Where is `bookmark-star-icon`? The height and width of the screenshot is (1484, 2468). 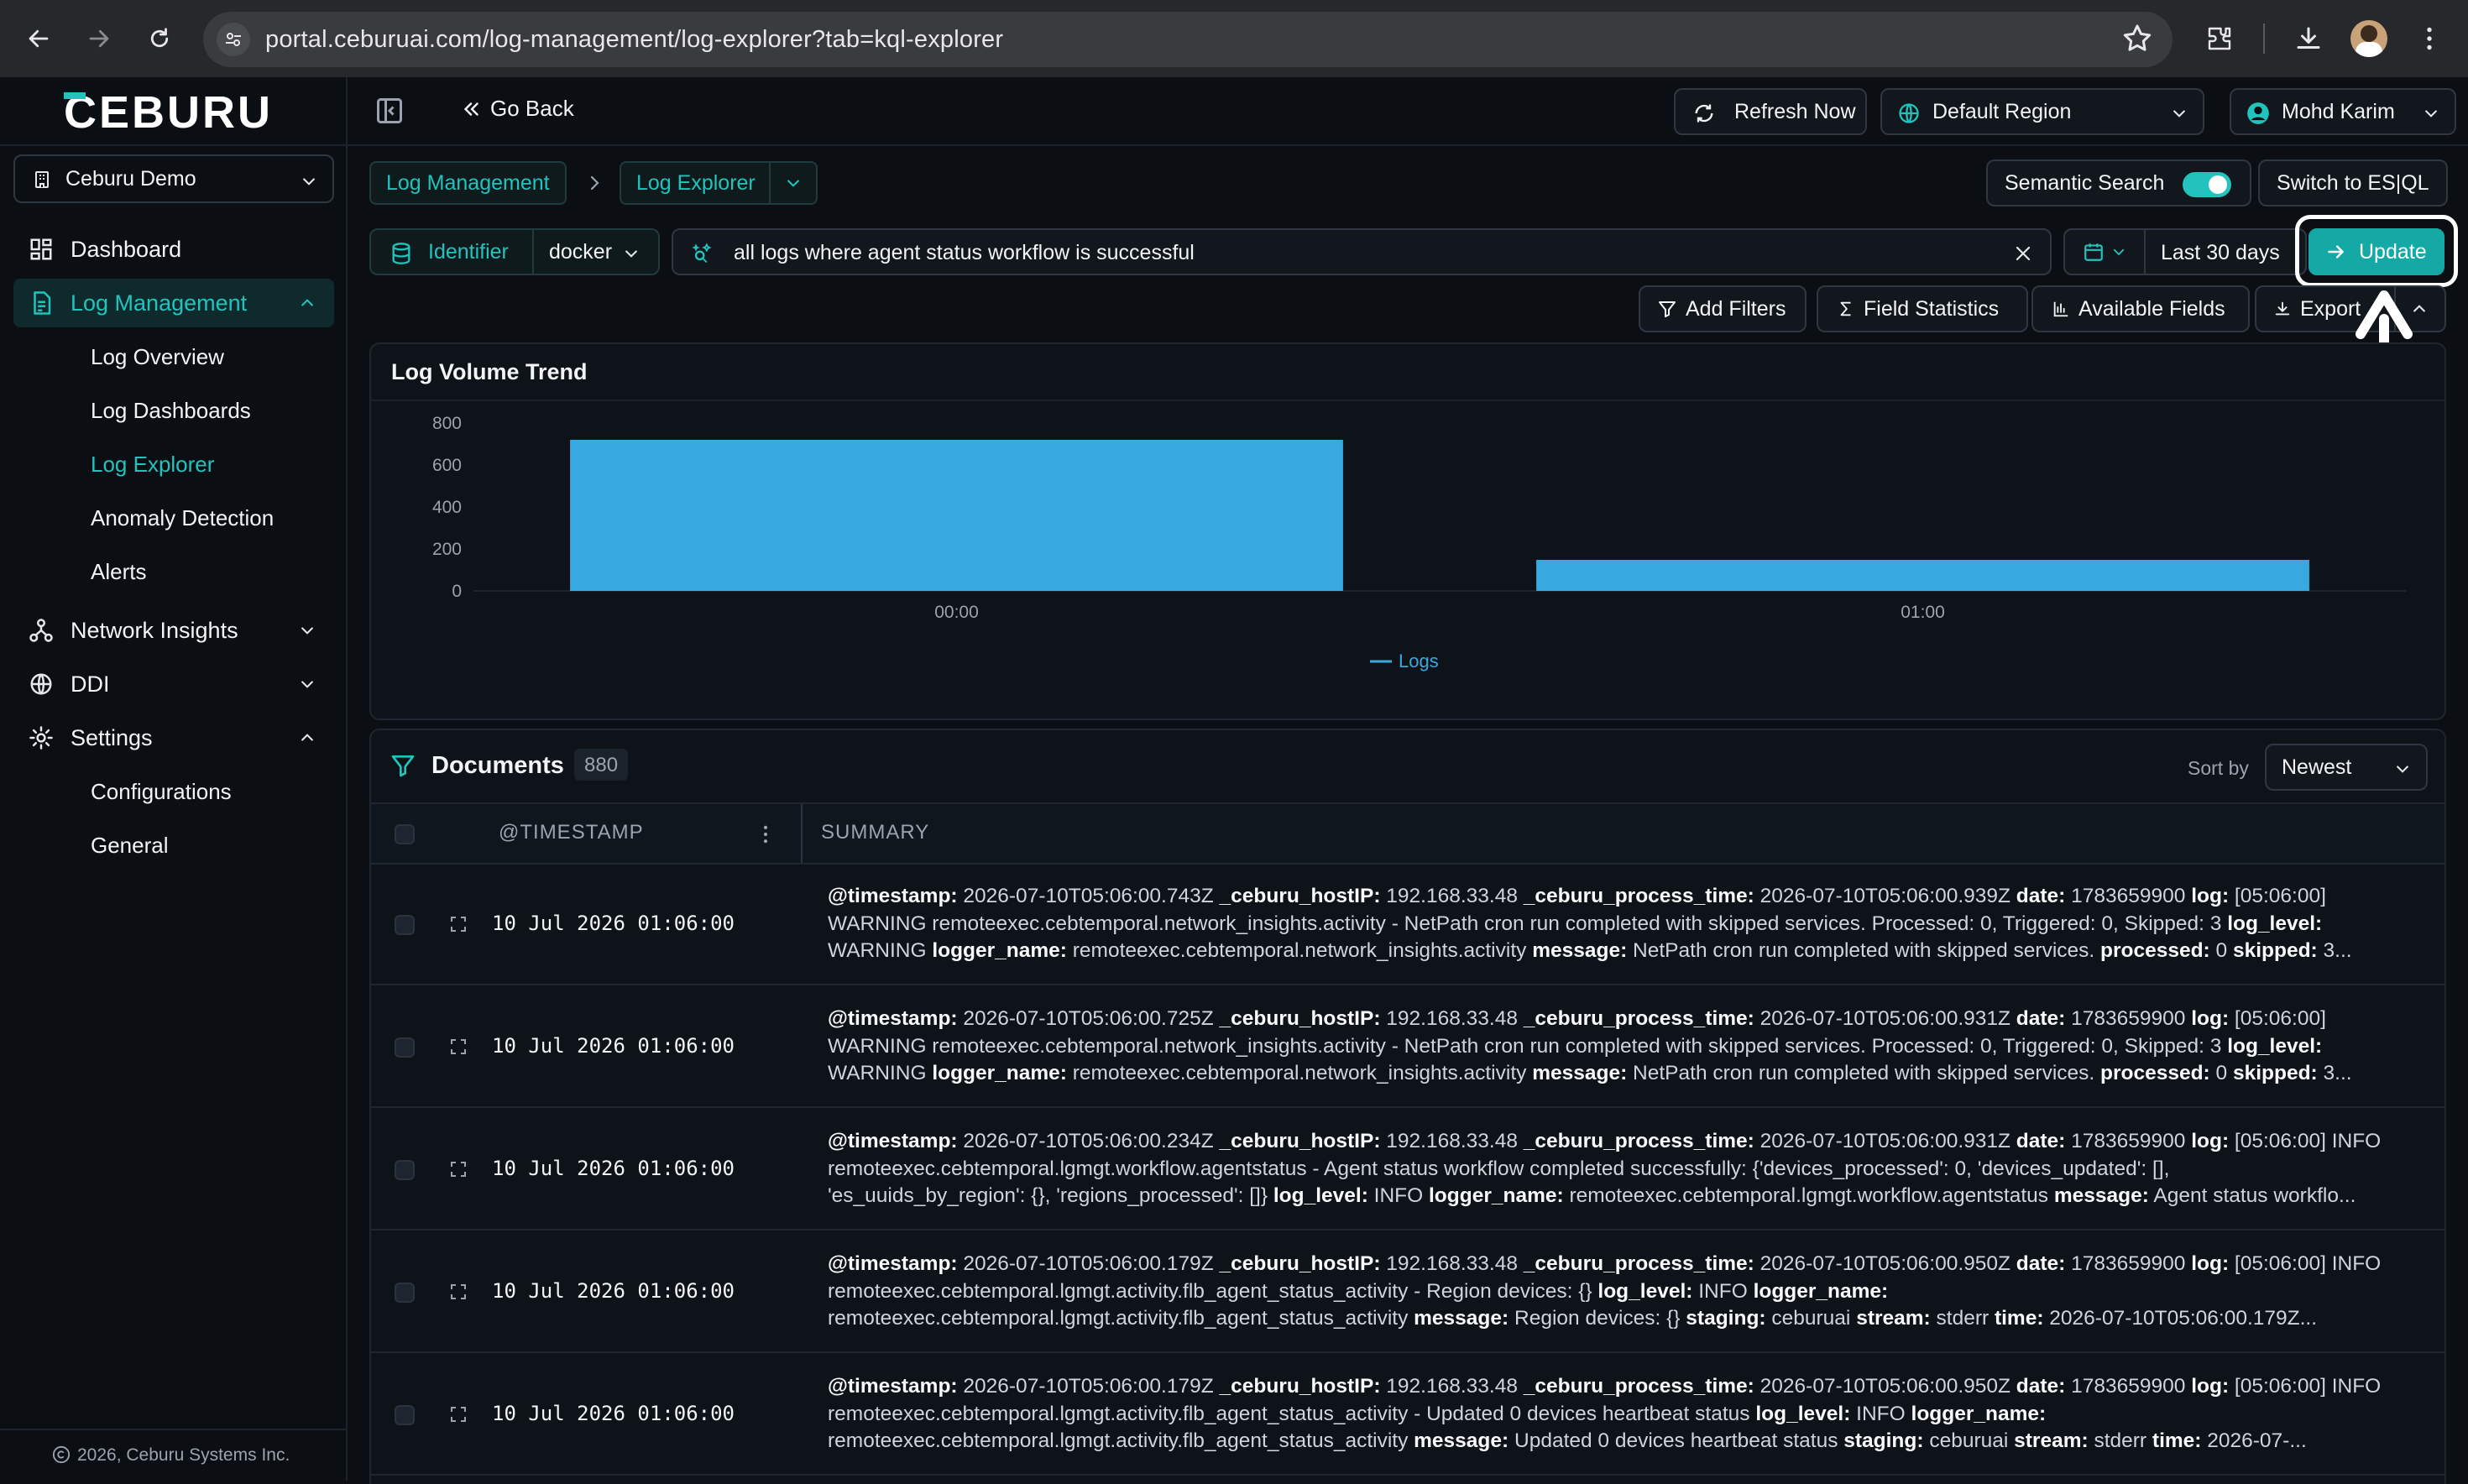 bookmark-star-icon is located at coordinates (2137, 41).